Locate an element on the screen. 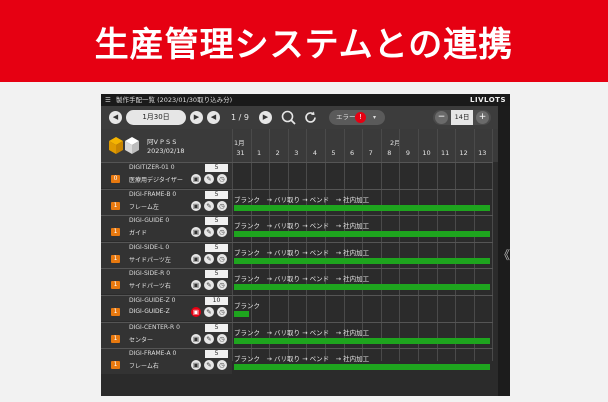 This screenshot has height=402, width=608. row-info: DIGI-SIDE-L 0 1 サイドパーツ左 5 ▣ ✎ ◷ is located at coordinates (166, 254).